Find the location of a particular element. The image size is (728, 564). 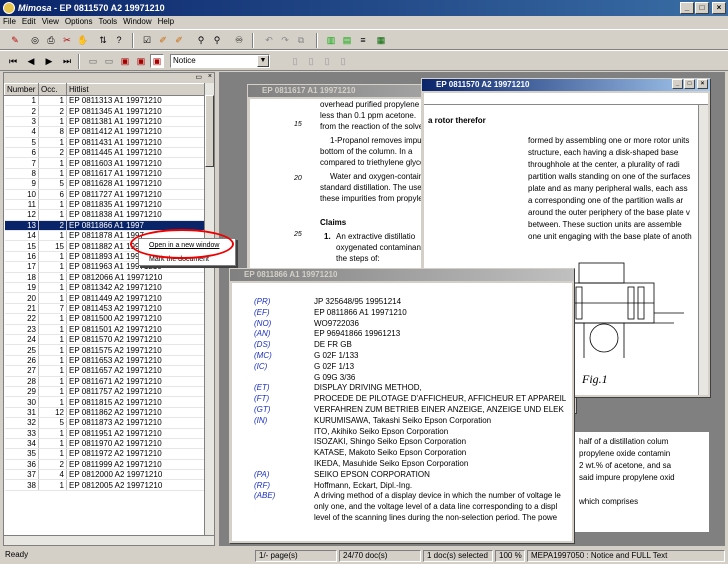

minimize-button: _ is located at coordinates (687, 8).